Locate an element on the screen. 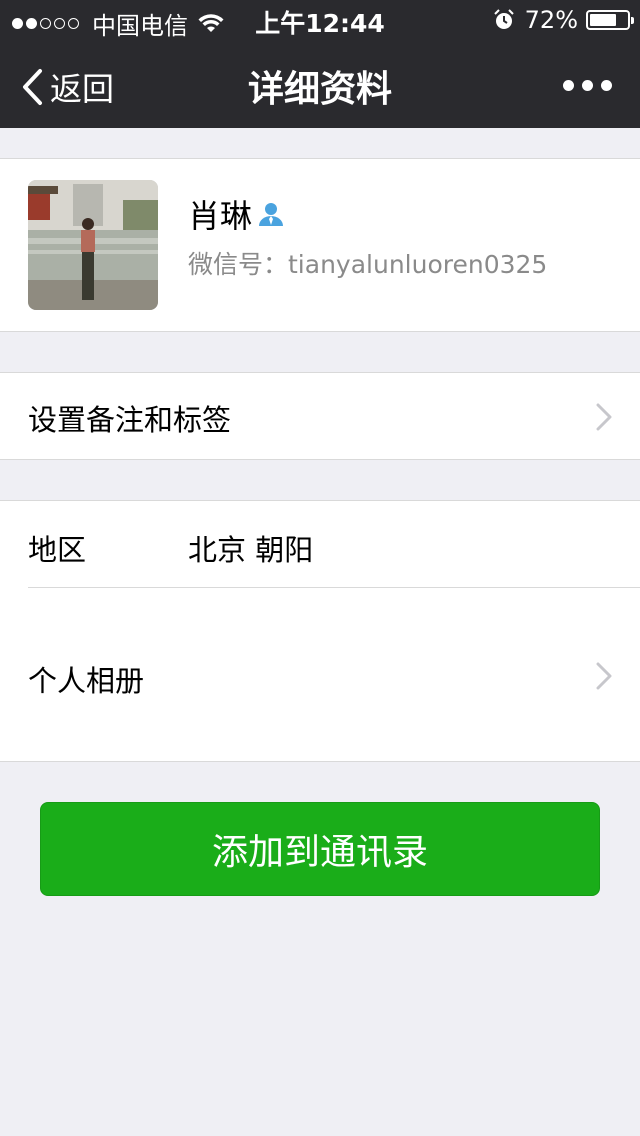  remark-cell-label: 设置备注和标签 is located at coordinates (130, 420).